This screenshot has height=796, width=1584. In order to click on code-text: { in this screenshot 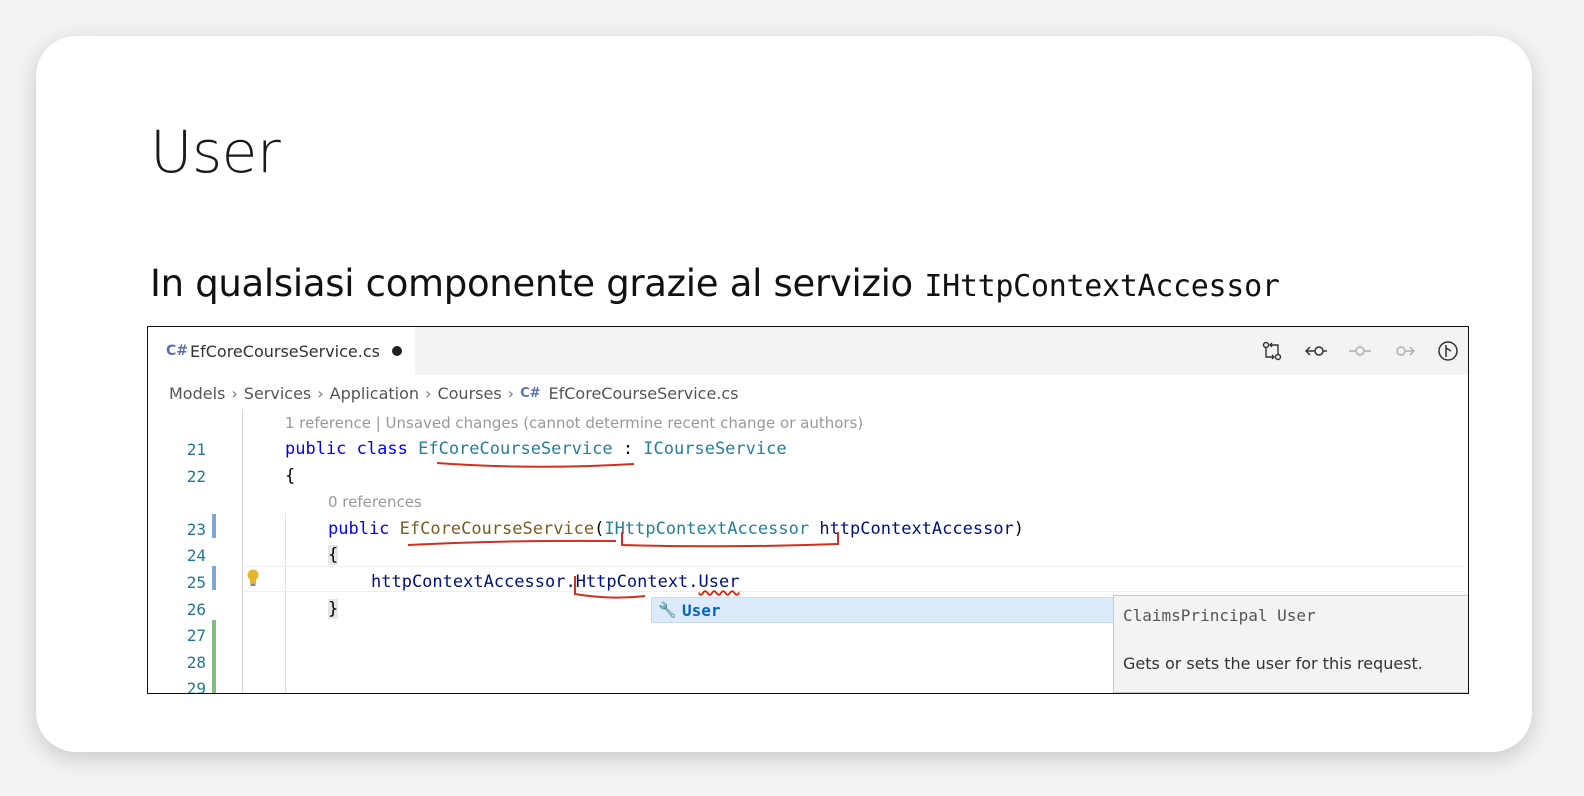, I will do `click(290, 476)`.